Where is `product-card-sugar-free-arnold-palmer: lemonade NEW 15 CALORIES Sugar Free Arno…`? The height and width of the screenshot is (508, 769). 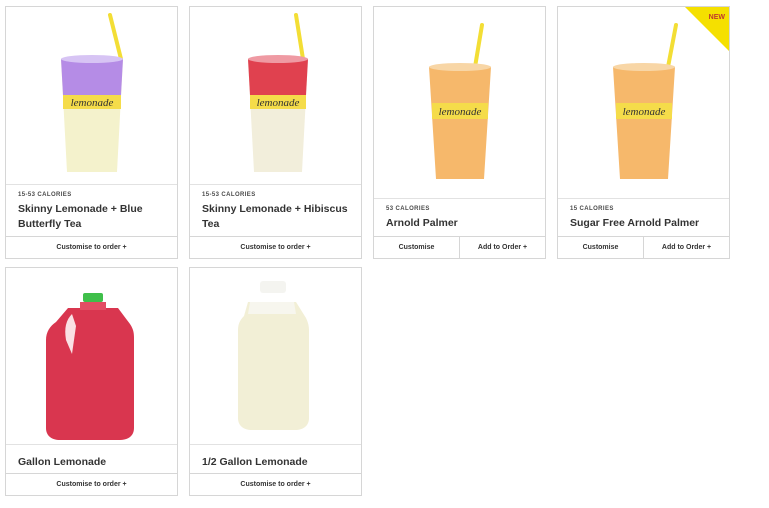
product-card-sugar-free-arnold-palmer: lemonade NEW 15 CALORIES Sugar Free Arno… is located at coordinates (643, 132).